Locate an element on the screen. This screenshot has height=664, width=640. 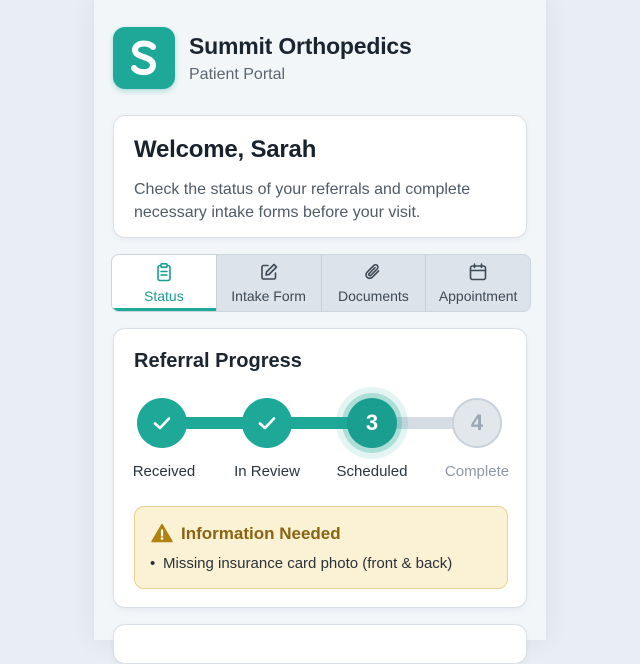
brand-subtitle: Patient Portal is located at coordinates (237, 74).